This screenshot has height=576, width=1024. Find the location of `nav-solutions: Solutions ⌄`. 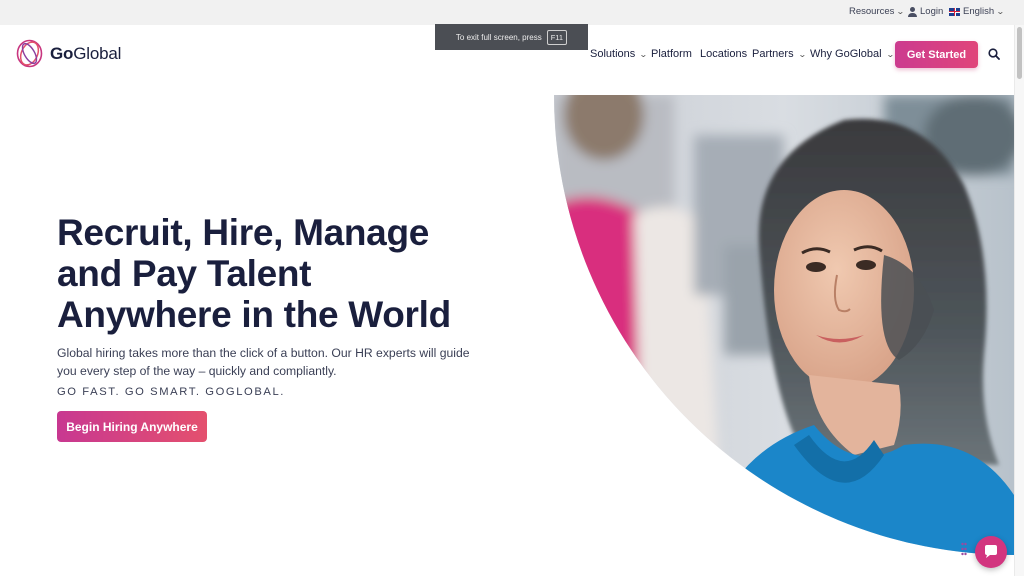

nav-solutions: Solutions ⌄ is located at coordinates (619, 54).